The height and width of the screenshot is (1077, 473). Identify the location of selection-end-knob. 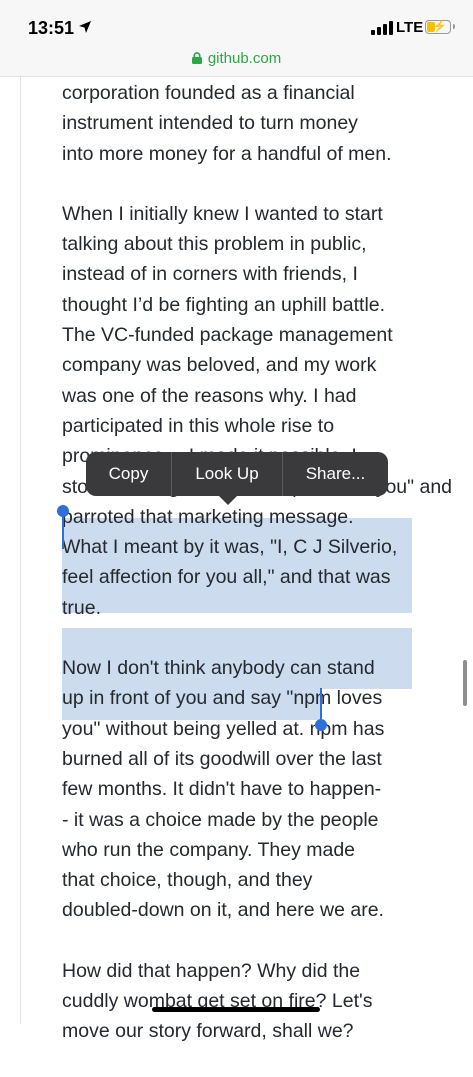
(321, 725).